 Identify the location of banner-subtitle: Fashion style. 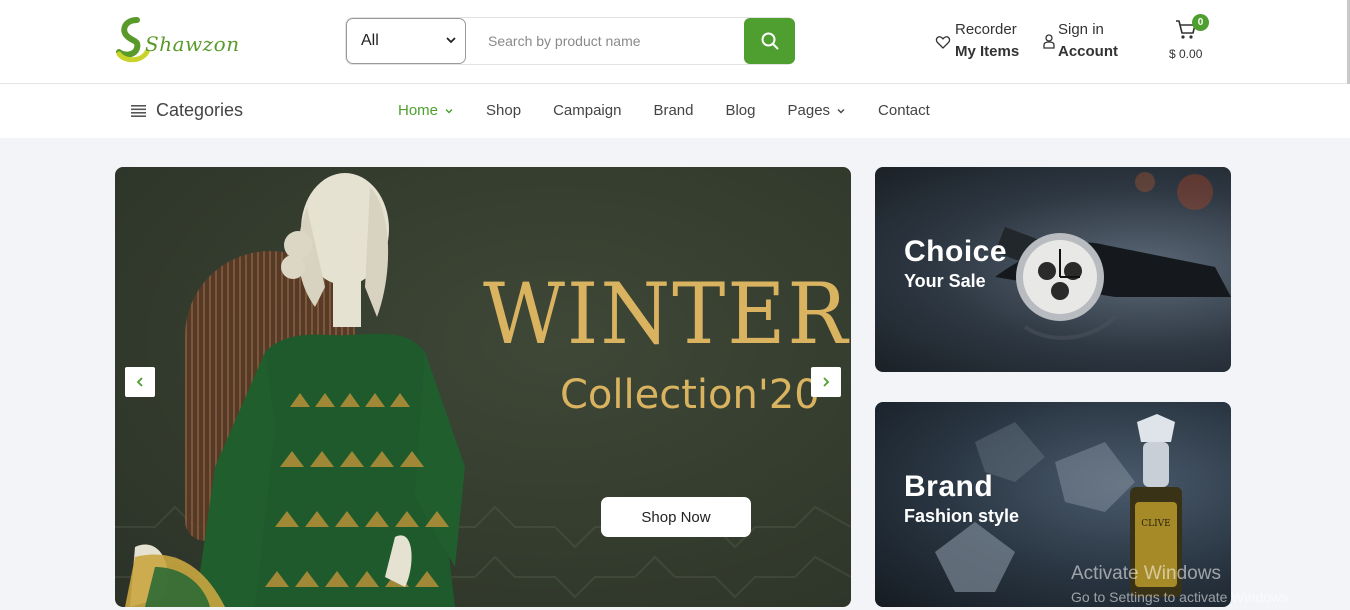
(962, 516).